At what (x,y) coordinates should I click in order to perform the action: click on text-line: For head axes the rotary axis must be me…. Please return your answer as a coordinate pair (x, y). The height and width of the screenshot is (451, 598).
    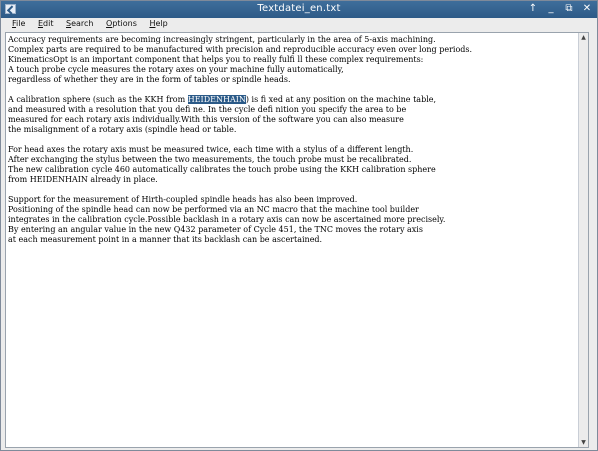
    Looking at the image, I should click on (211, 149).